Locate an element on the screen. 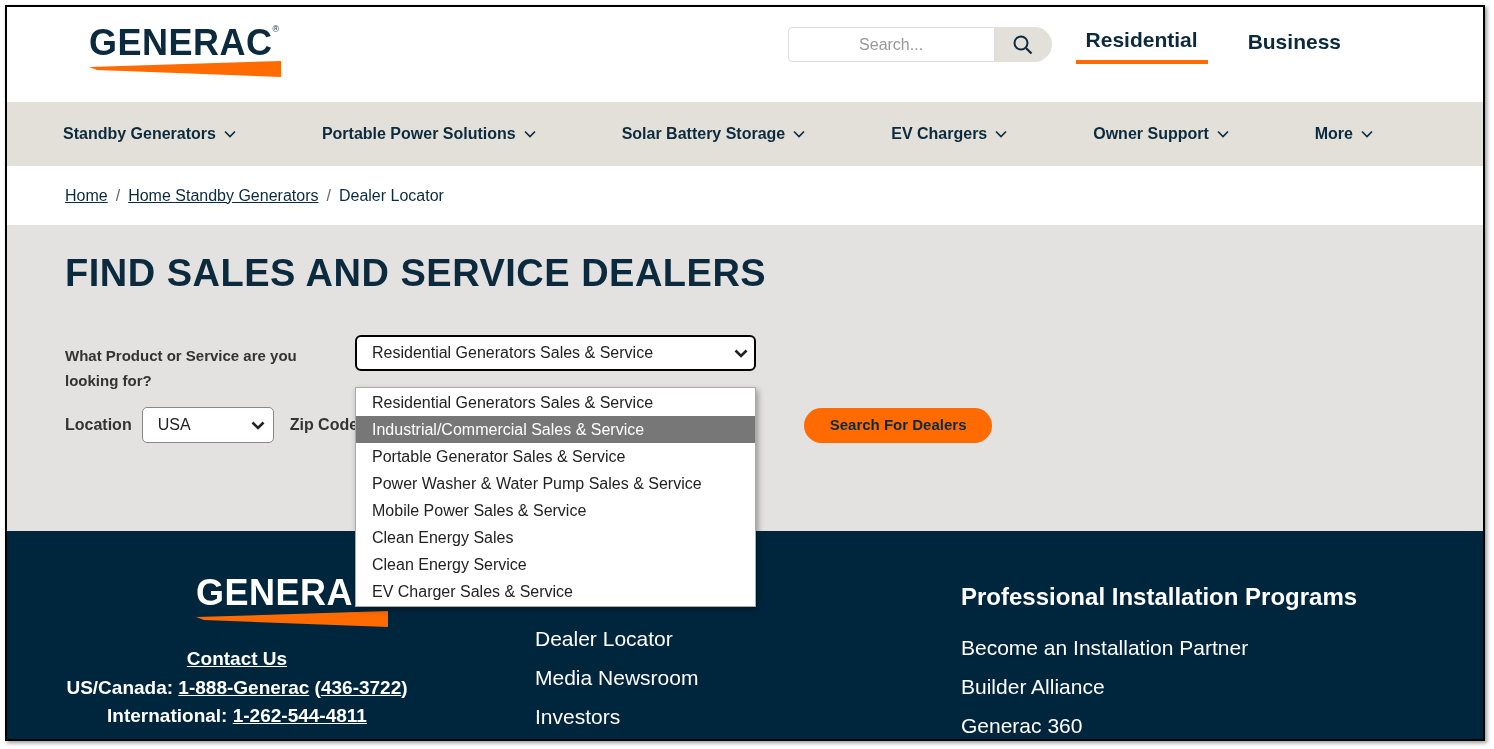 This screenshot has width=1494, height=749. nav-menu-item: Owner Support is located at coordinates (1161, 134).